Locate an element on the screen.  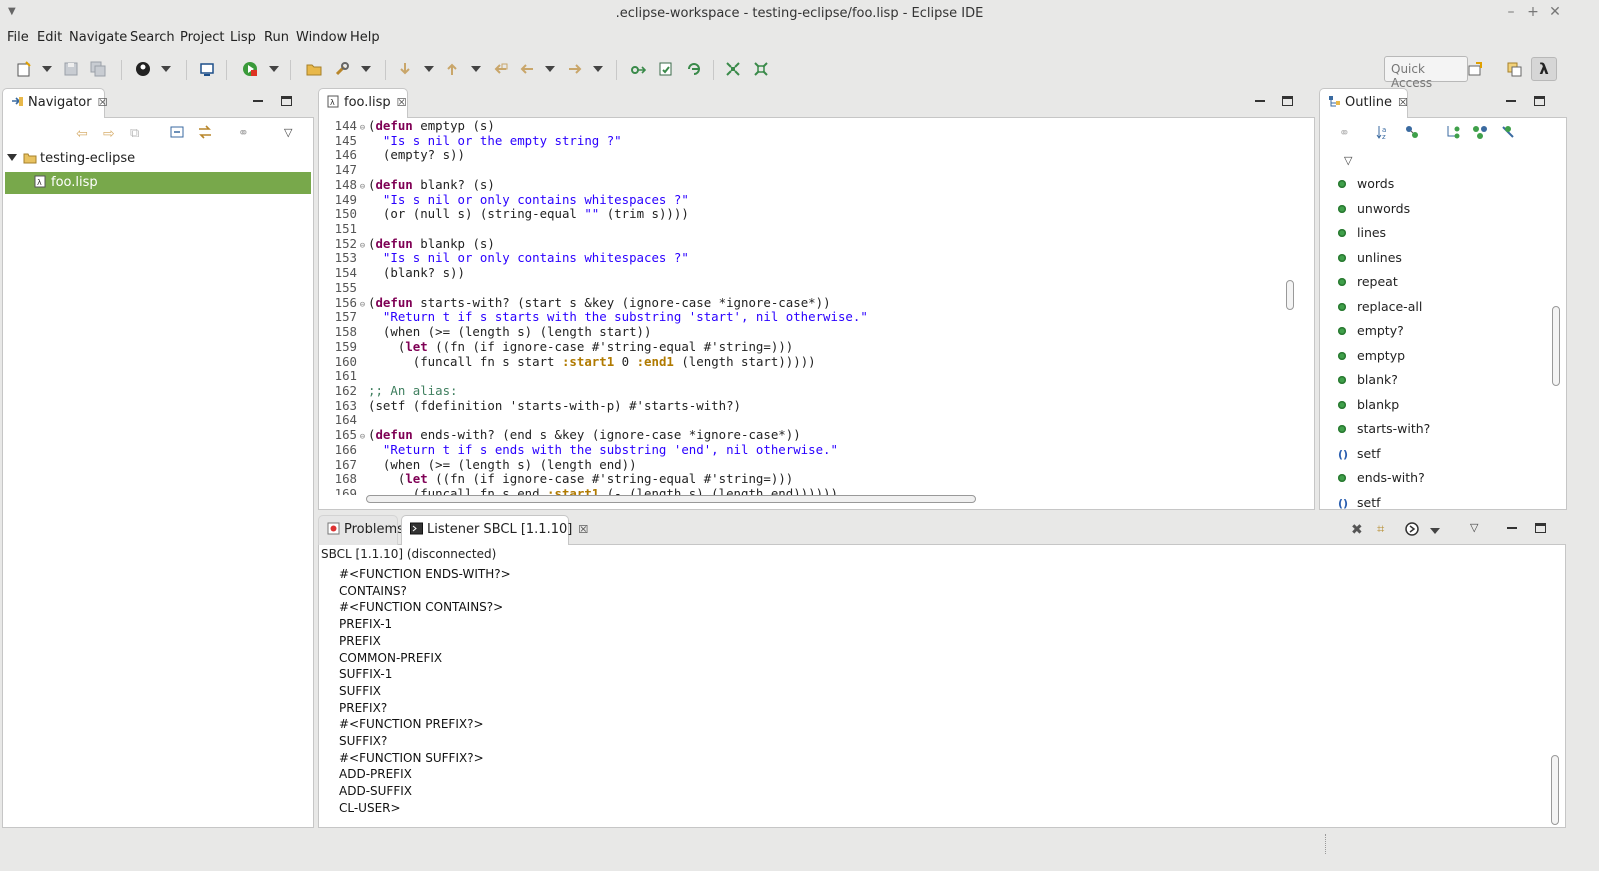
close-window-icon: ✕ is located at coordinates (1555, 12).